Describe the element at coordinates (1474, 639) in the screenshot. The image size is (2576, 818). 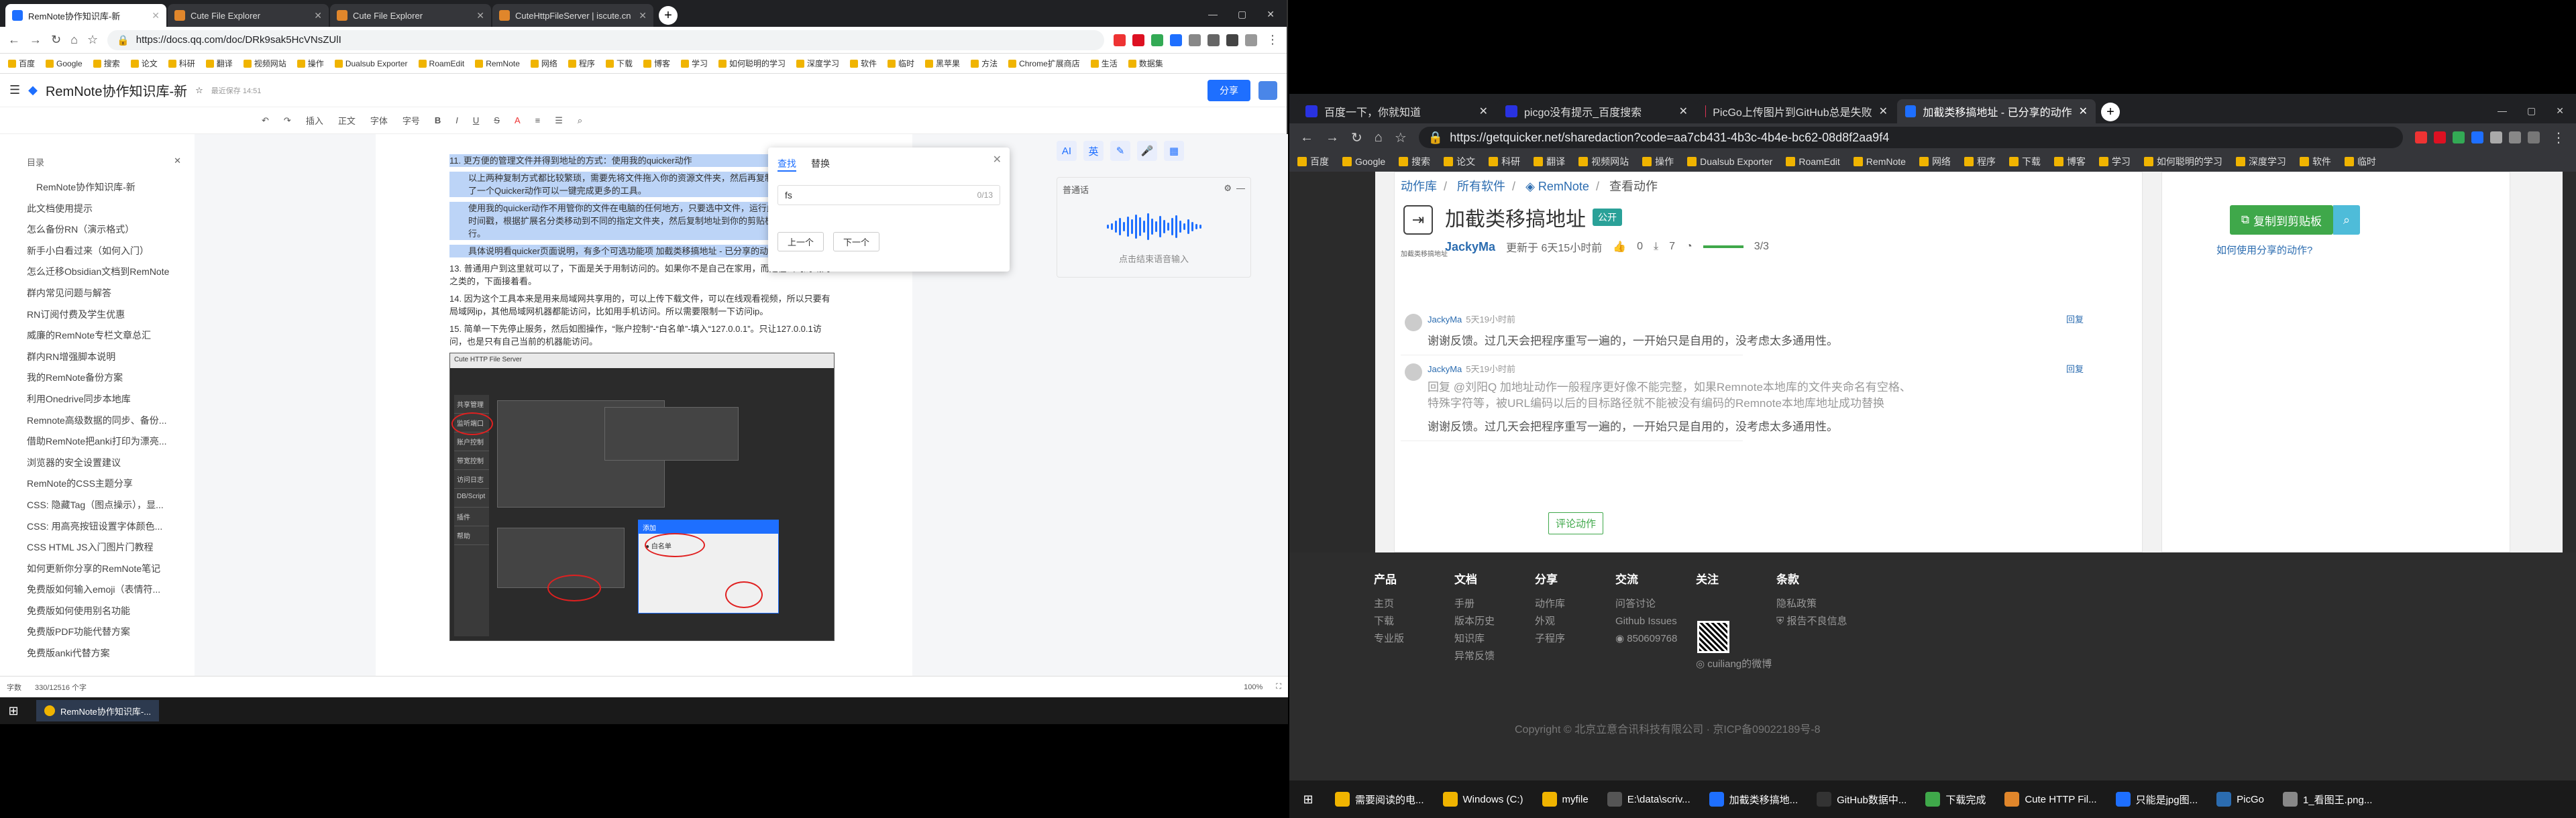
I see `footer-link: 知识库` at that location.